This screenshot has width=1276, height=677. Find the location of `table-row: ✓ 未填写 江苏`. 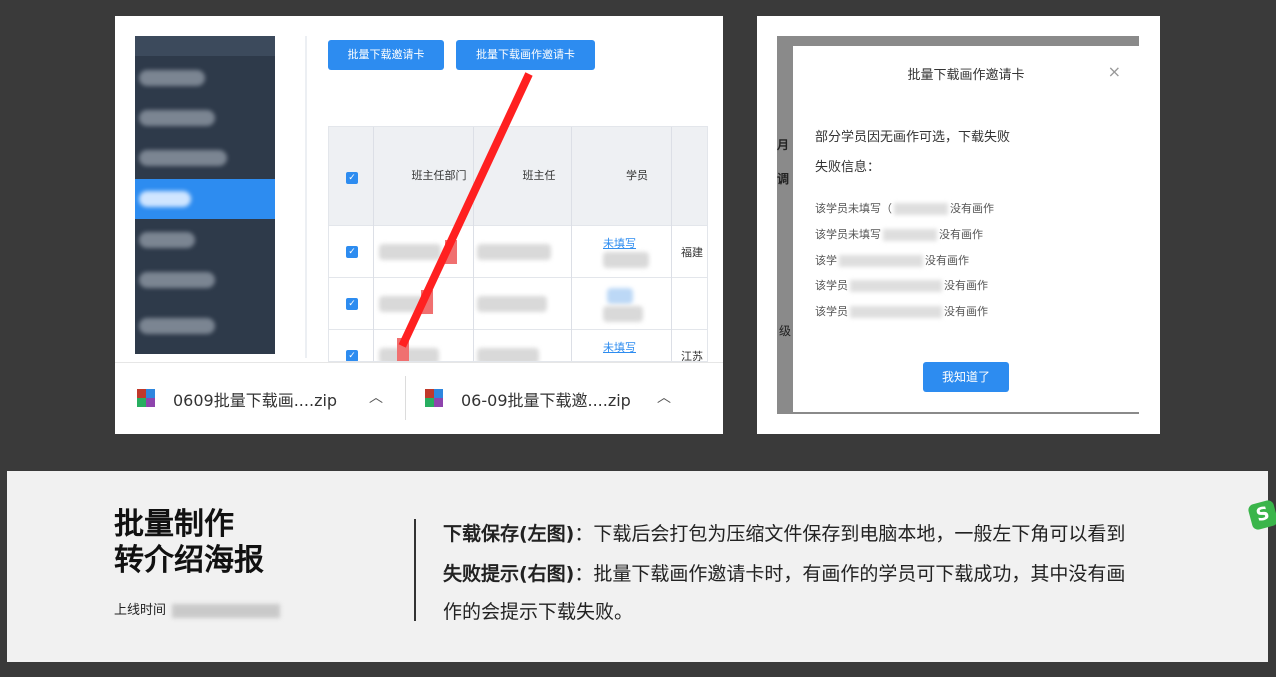

table-row: ✓ 未填写 江苏 is located at coordinates (518, 345).